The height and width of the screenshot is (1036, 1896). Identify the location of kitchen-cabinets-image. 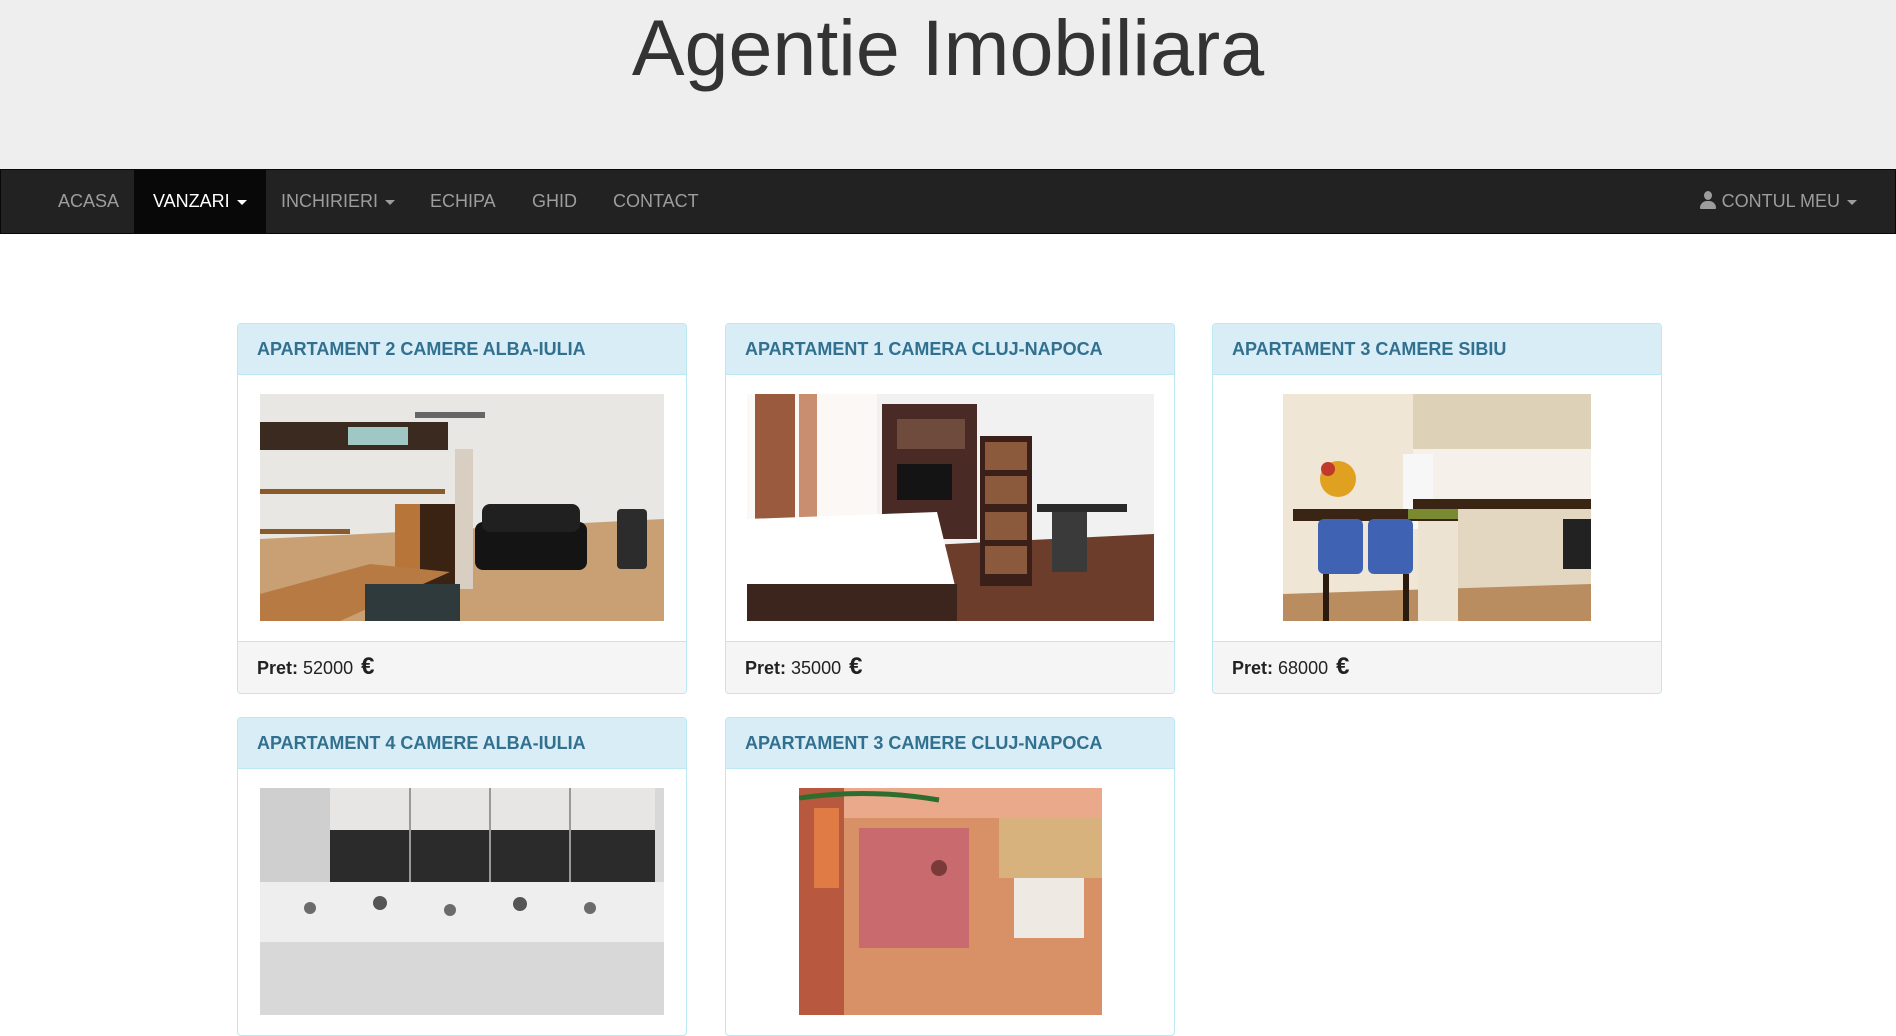
(462, 901).